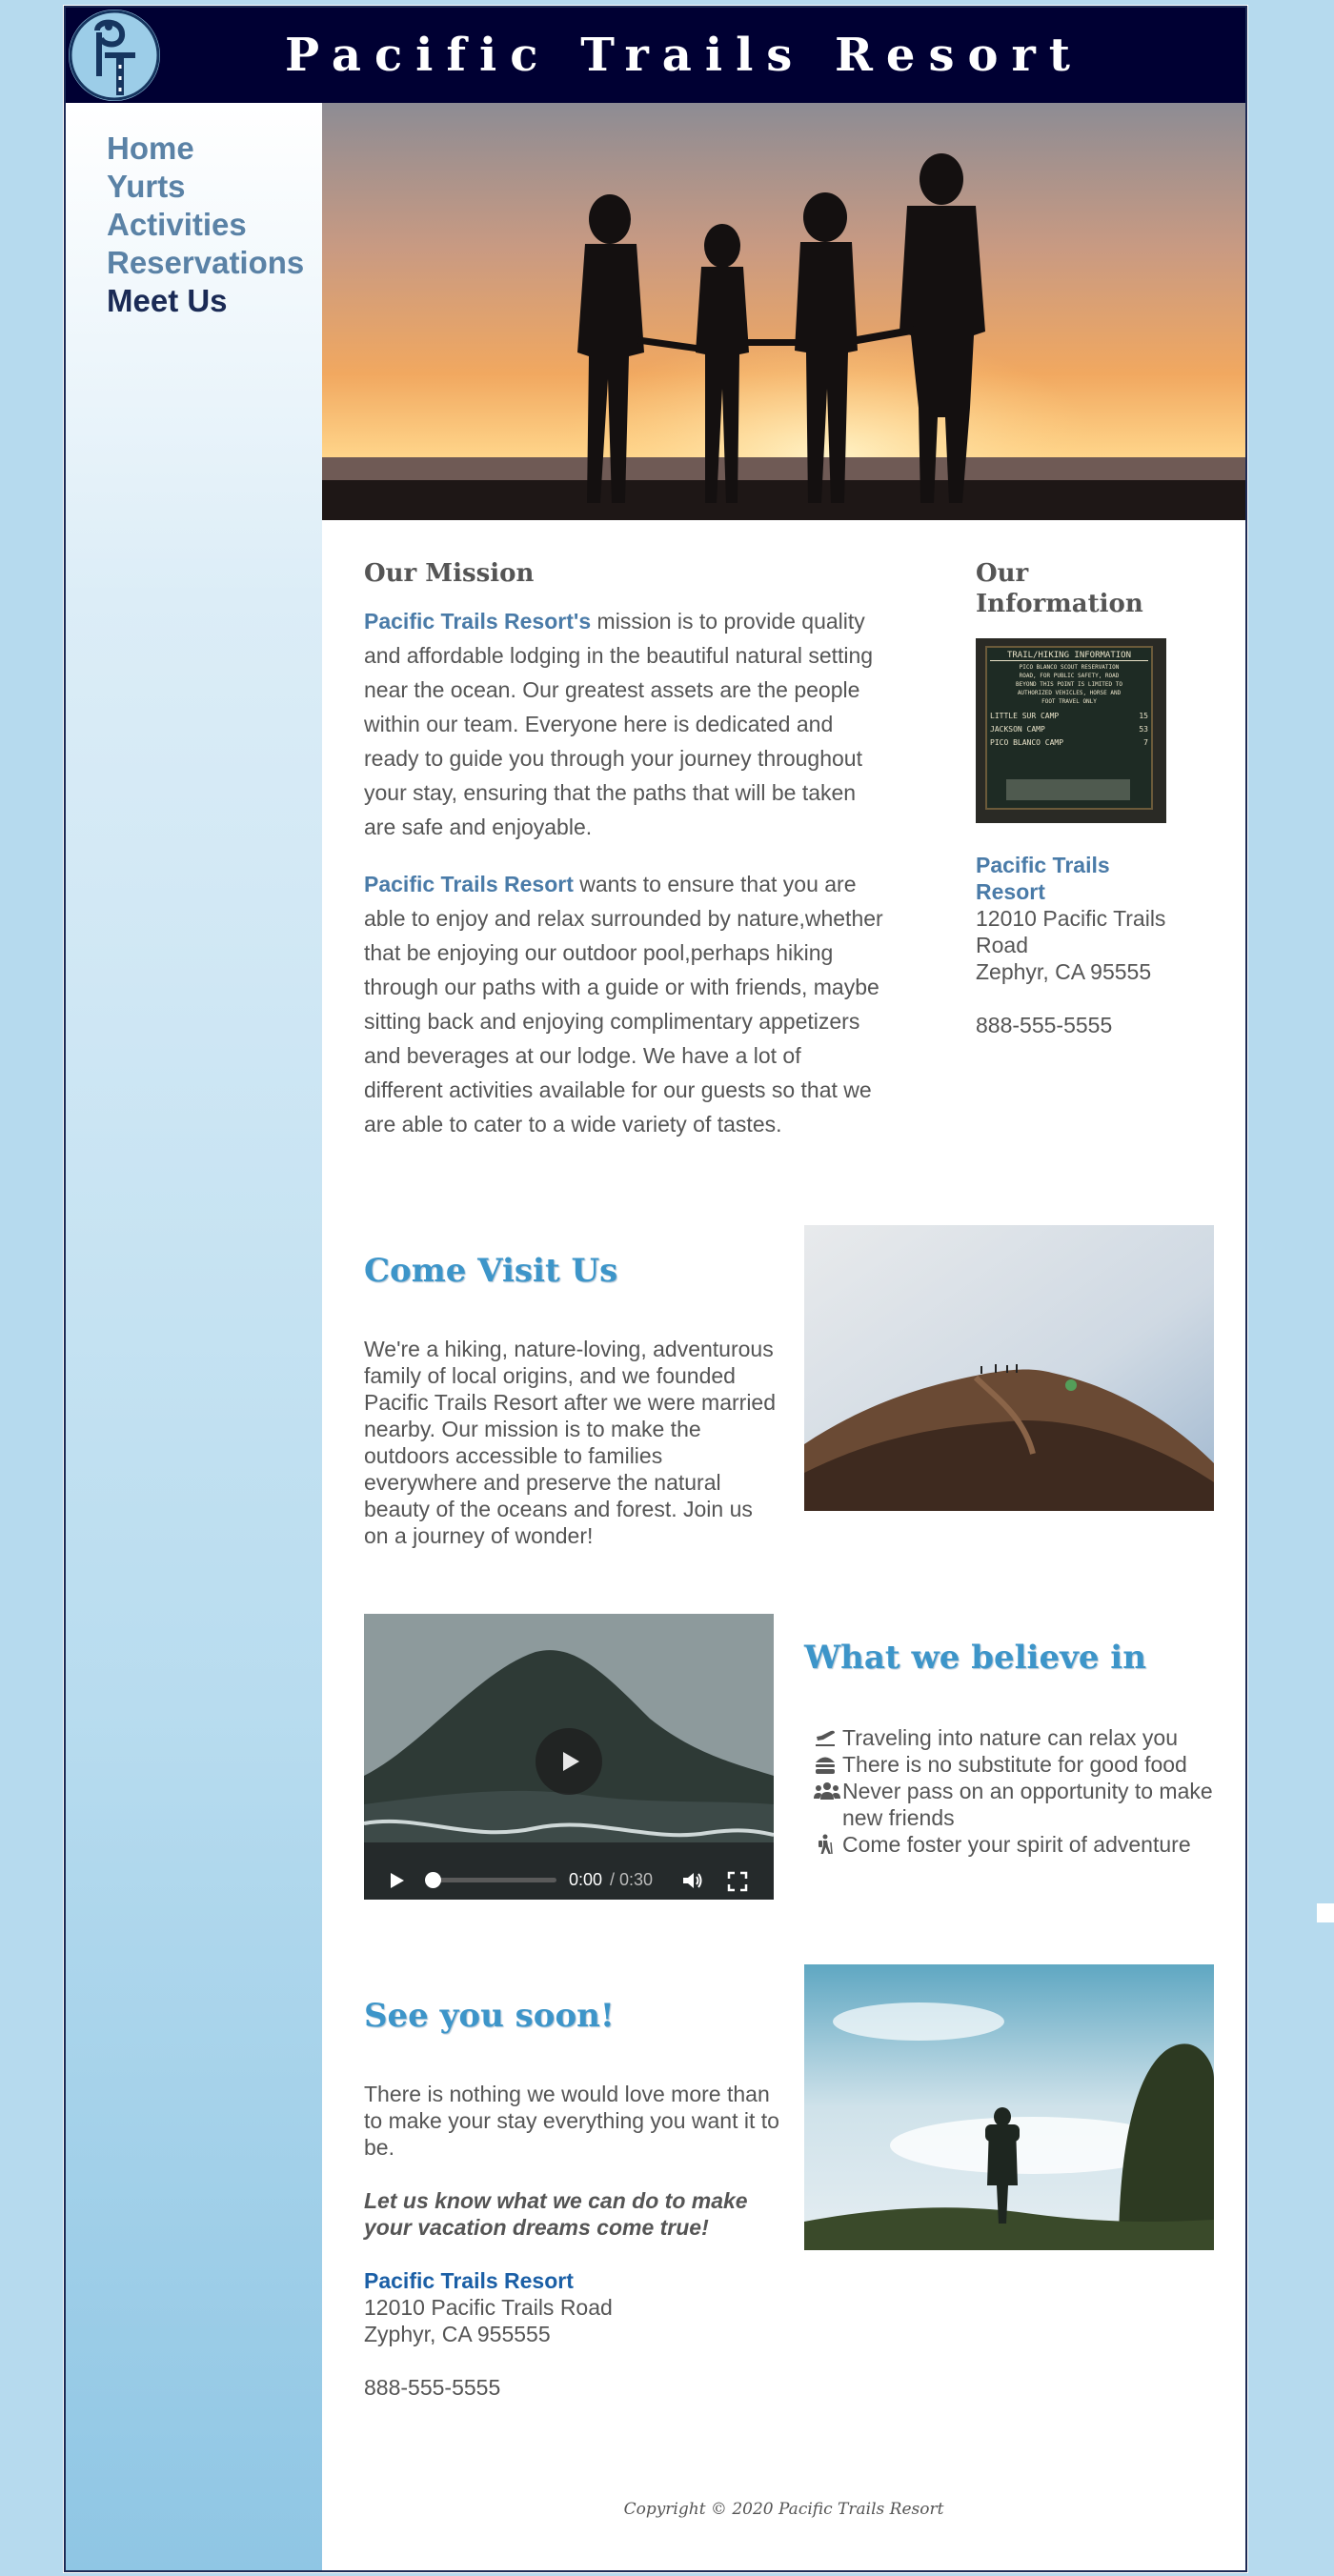  What do you see at coordinates (1325, 1913) in the screenshot?
I see `scroll-marker` at bounding box center [1325, 1913].